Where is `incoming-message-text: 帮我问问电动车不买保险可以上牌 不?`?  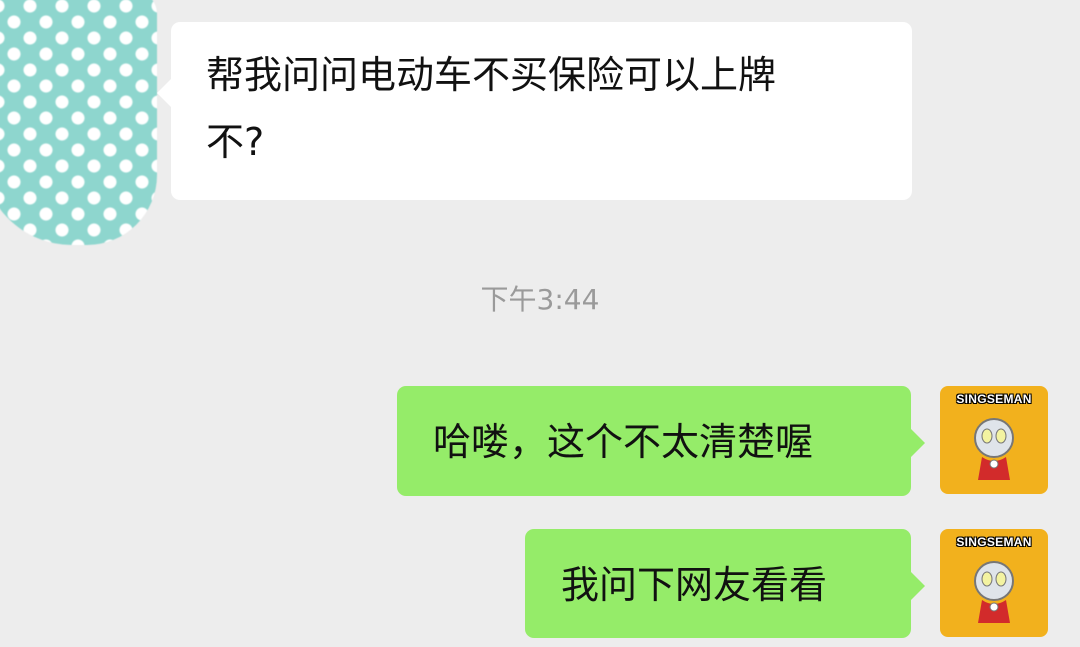 incoming-message-text: 帮我问问电动车不买保险可以上牌 不? is located at coordinates (491, 108).